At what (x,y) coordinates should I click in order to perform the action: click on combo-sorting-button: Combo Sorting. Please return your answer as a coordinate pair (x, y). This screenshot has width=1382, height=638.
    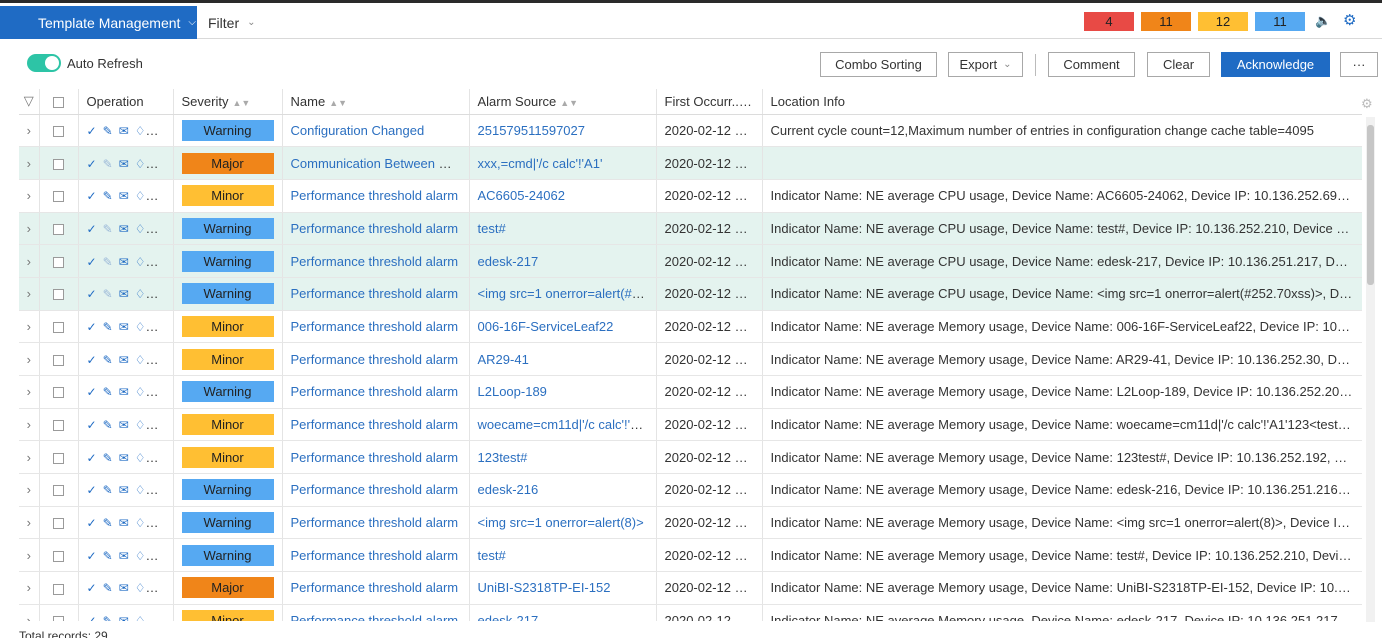
    Looking at the image, I should click on (878, 64).